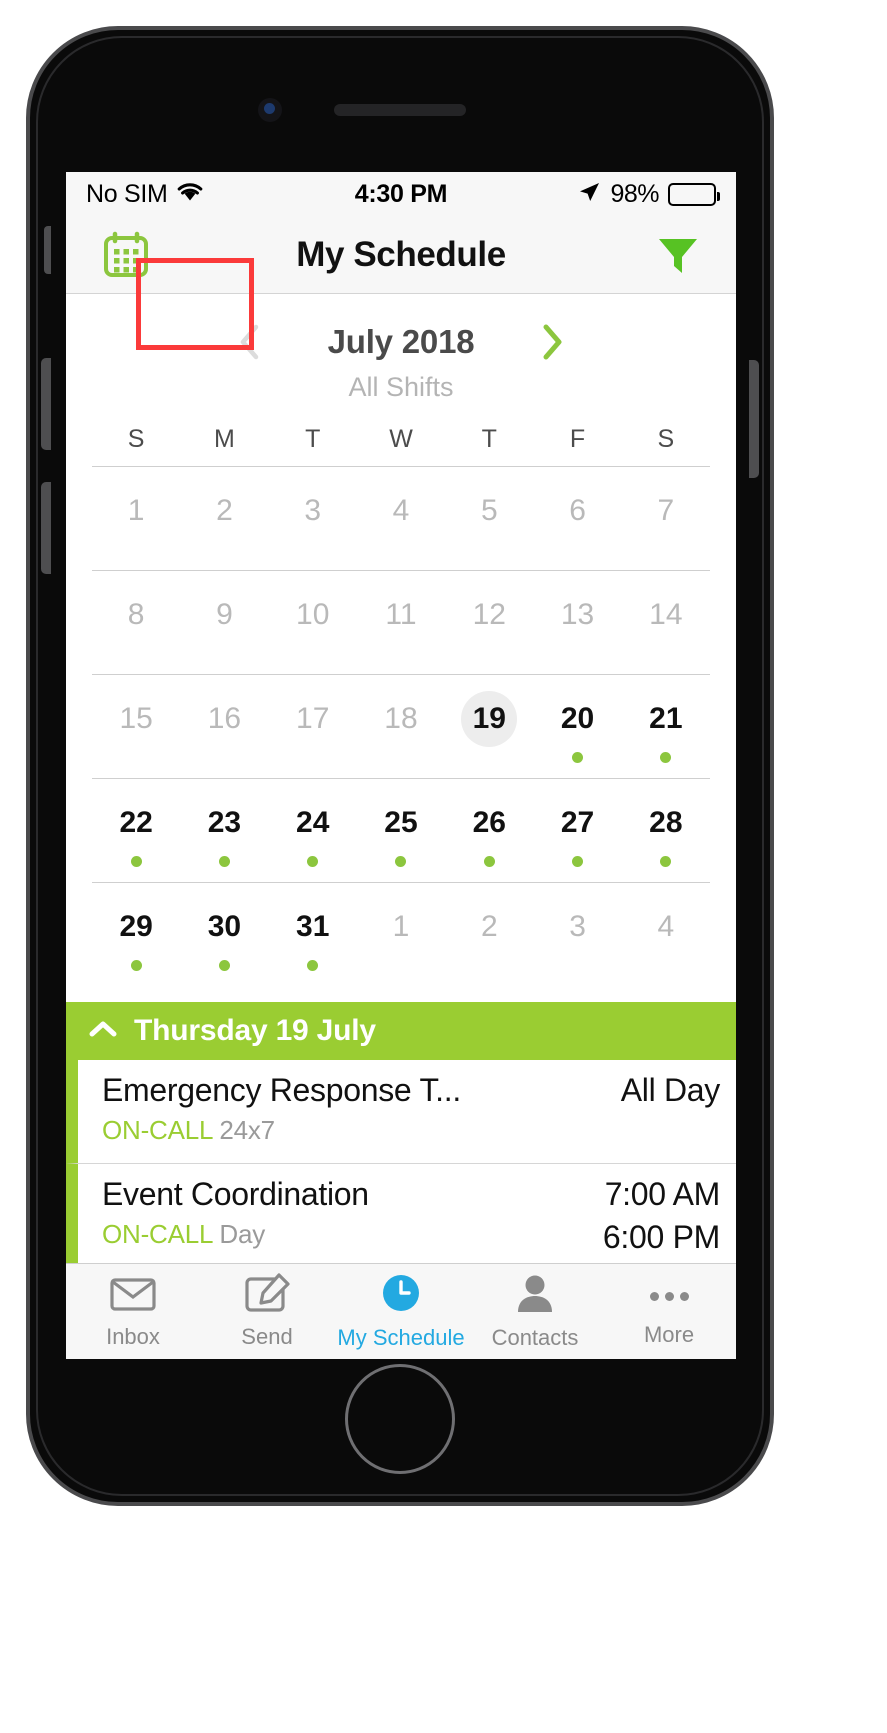  Describe the element at coordinates (754, 419) in the screenshot. I see `power-button` at that location.